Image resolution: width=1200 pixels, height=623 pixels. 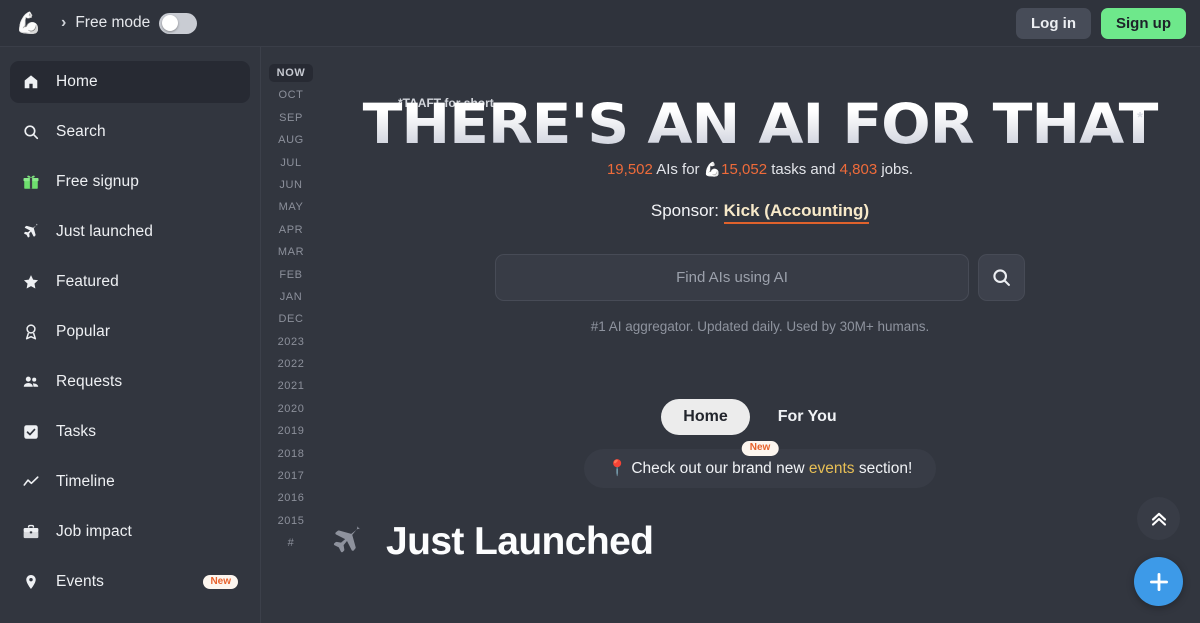 I want to click on timeline-rail-item-2021: 2021, so click(x=291, y=386).